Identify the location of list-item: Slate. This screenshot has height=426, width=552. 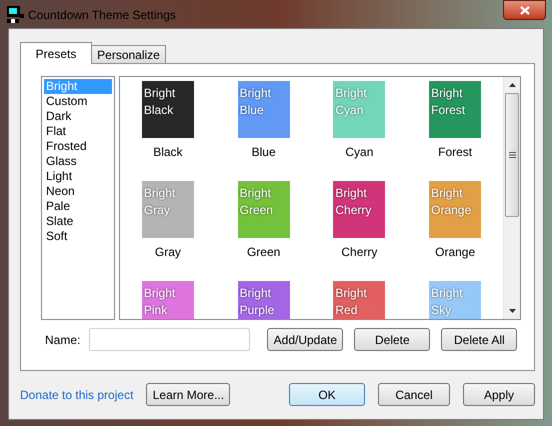
(78, 221).